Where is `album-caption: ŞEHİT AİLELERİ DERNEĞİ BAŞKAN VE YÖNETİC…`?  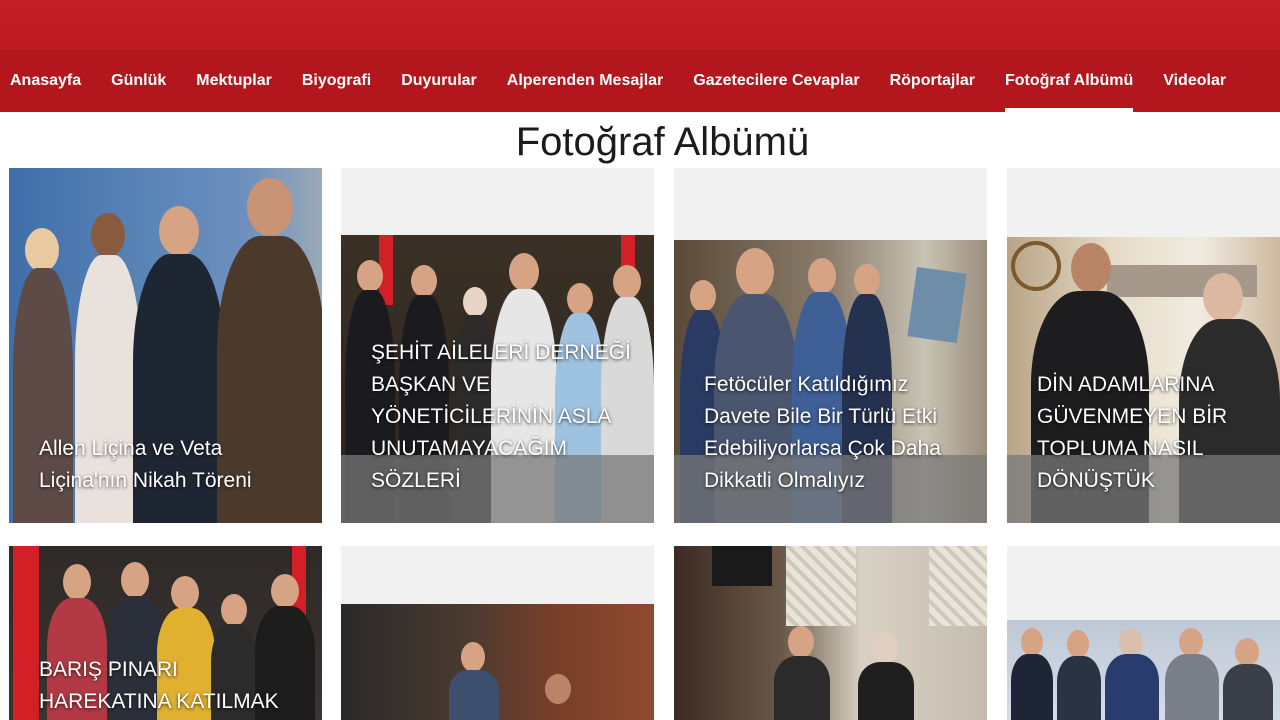 album-caption: ŞEHİT AİLELERİ DERNEĞİ BAŞKAN VE YÖNETİC… is located at coordinates (501, 416).